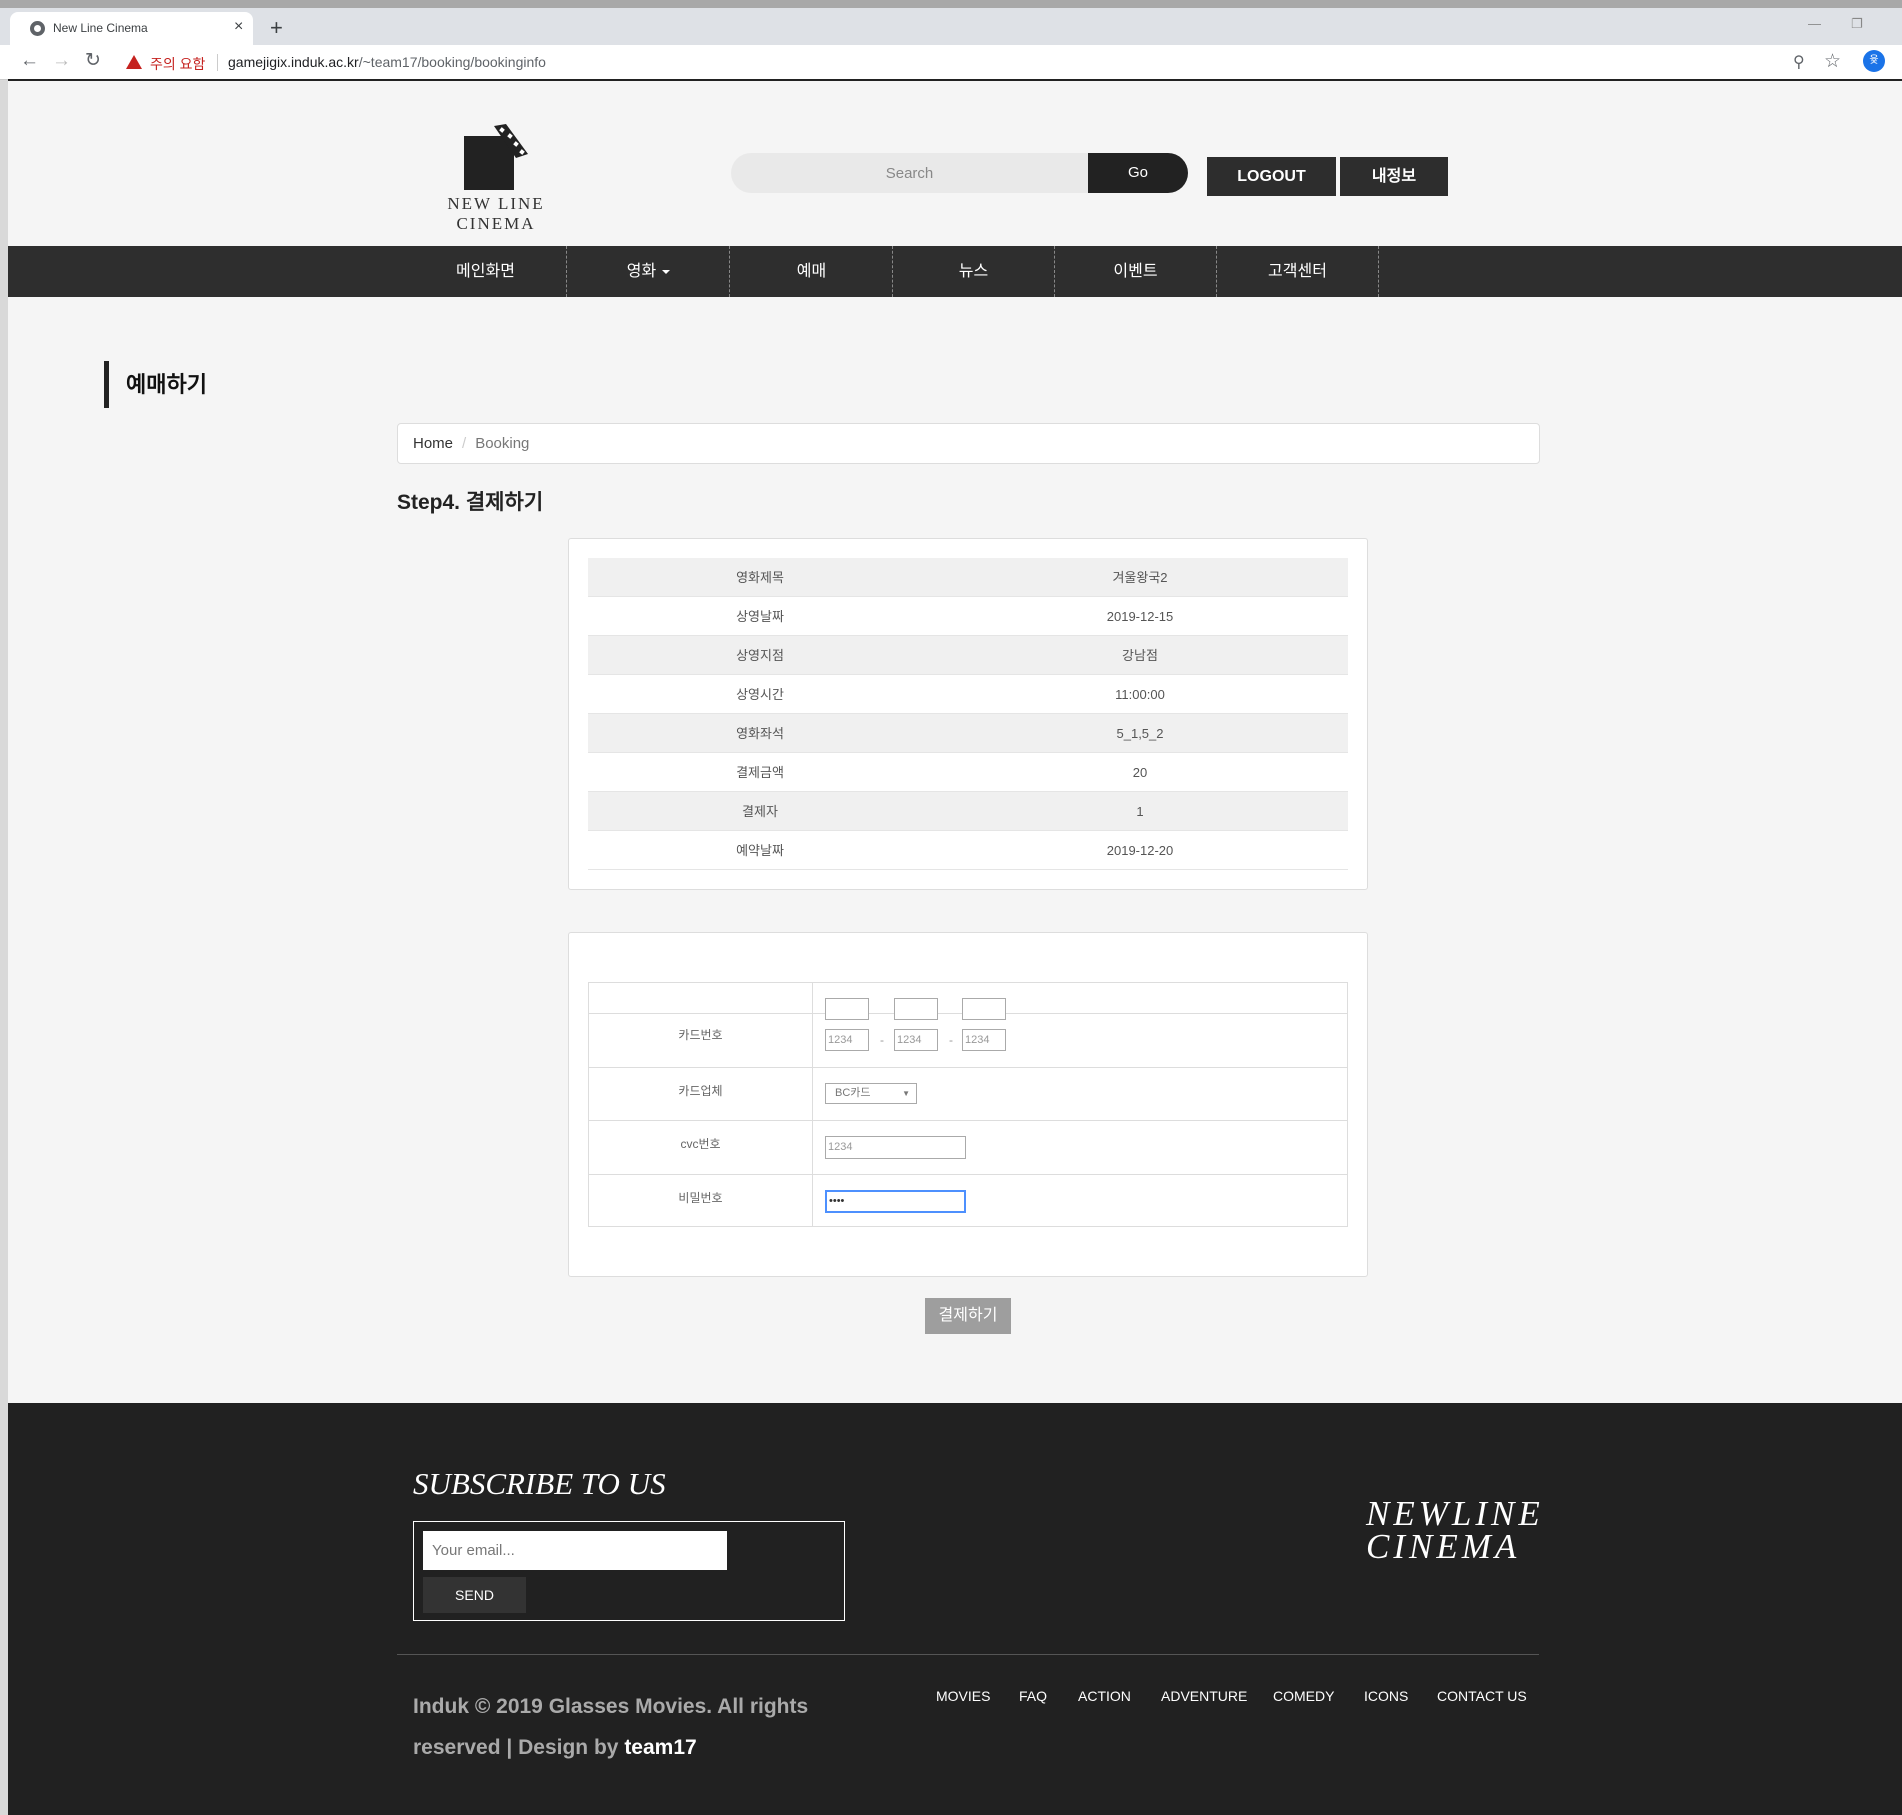  What do you see at coordinates (760, 616) in the screenshot?
I see `info-label: 상영날짜` at bounding box center [760, 616].